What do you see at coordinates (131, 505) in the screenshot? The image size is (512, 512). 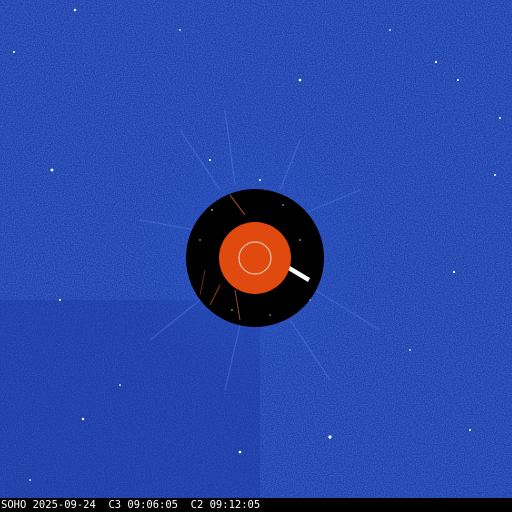 I see `timestamp-caption: SOHO 2025-09-24 C3 09:06:05 C2 09:12:05` at bounding box center [131, 505].